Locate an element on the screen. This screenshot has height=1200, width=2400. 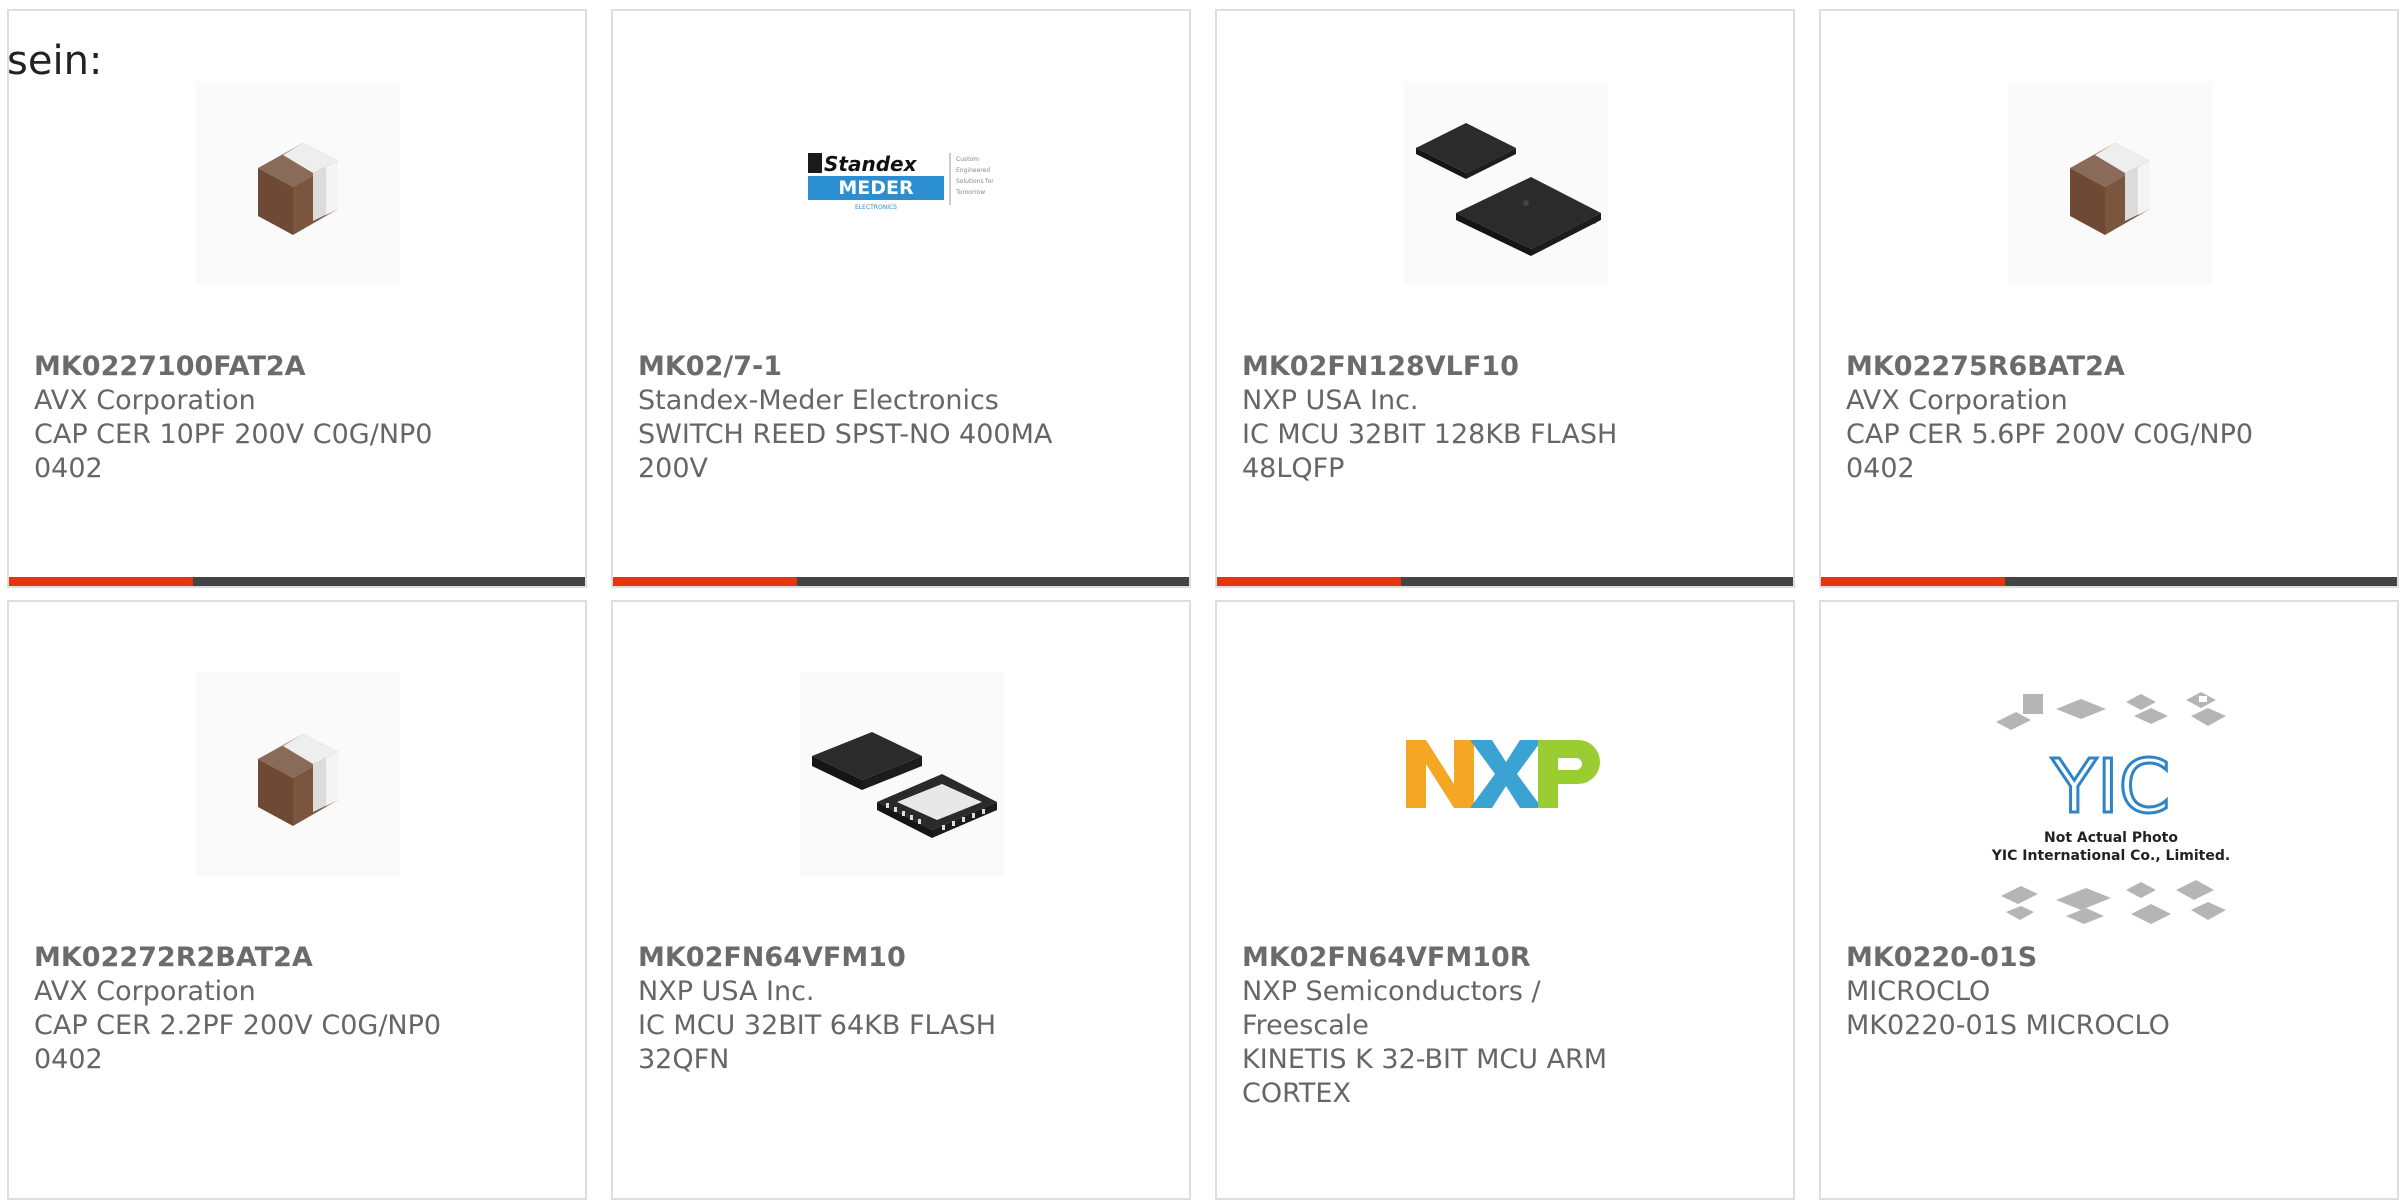
description: IC MCU 32BIT 128KB FLASH is located at coordinates (1430, 434).